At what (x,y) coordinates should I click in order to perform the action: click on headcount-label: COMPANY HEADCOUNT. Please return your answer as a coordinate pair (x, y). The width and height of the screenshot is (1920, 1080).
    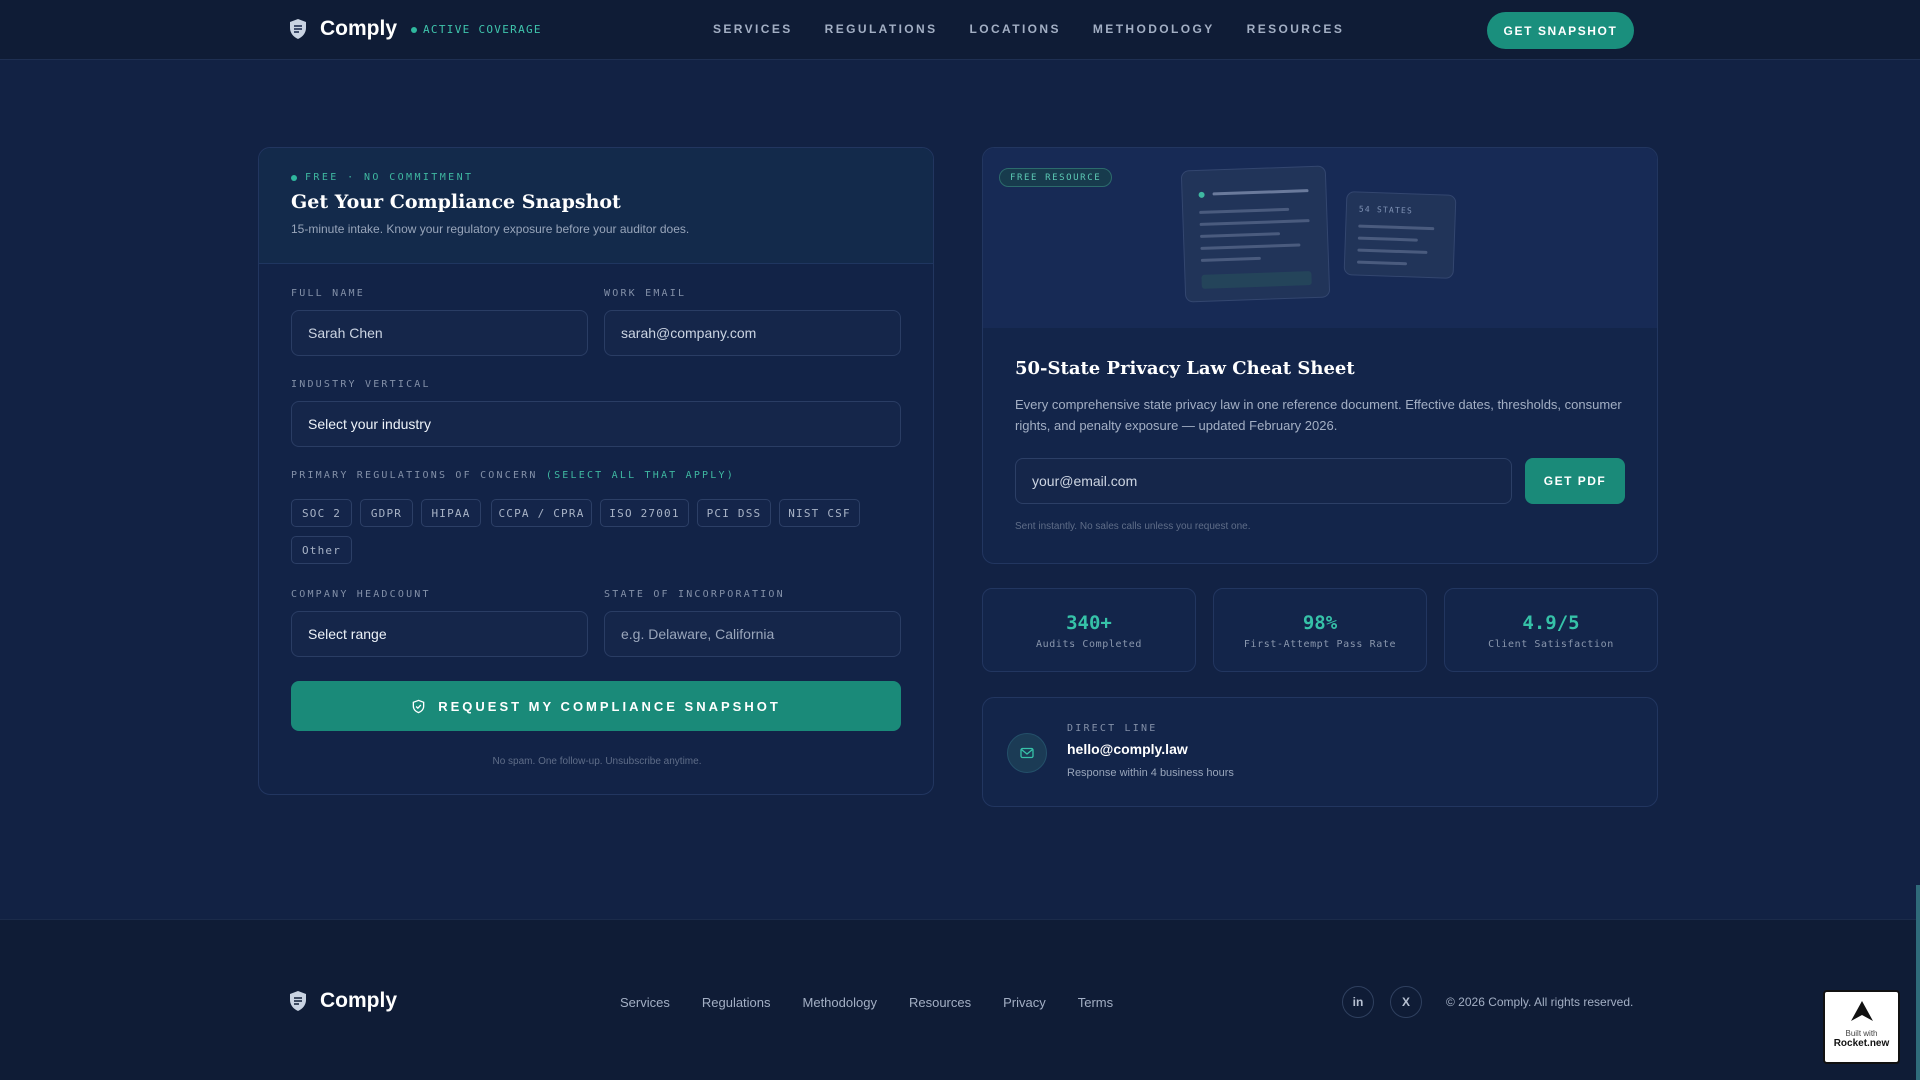
    Looking at the image, I should click on (361, 594).